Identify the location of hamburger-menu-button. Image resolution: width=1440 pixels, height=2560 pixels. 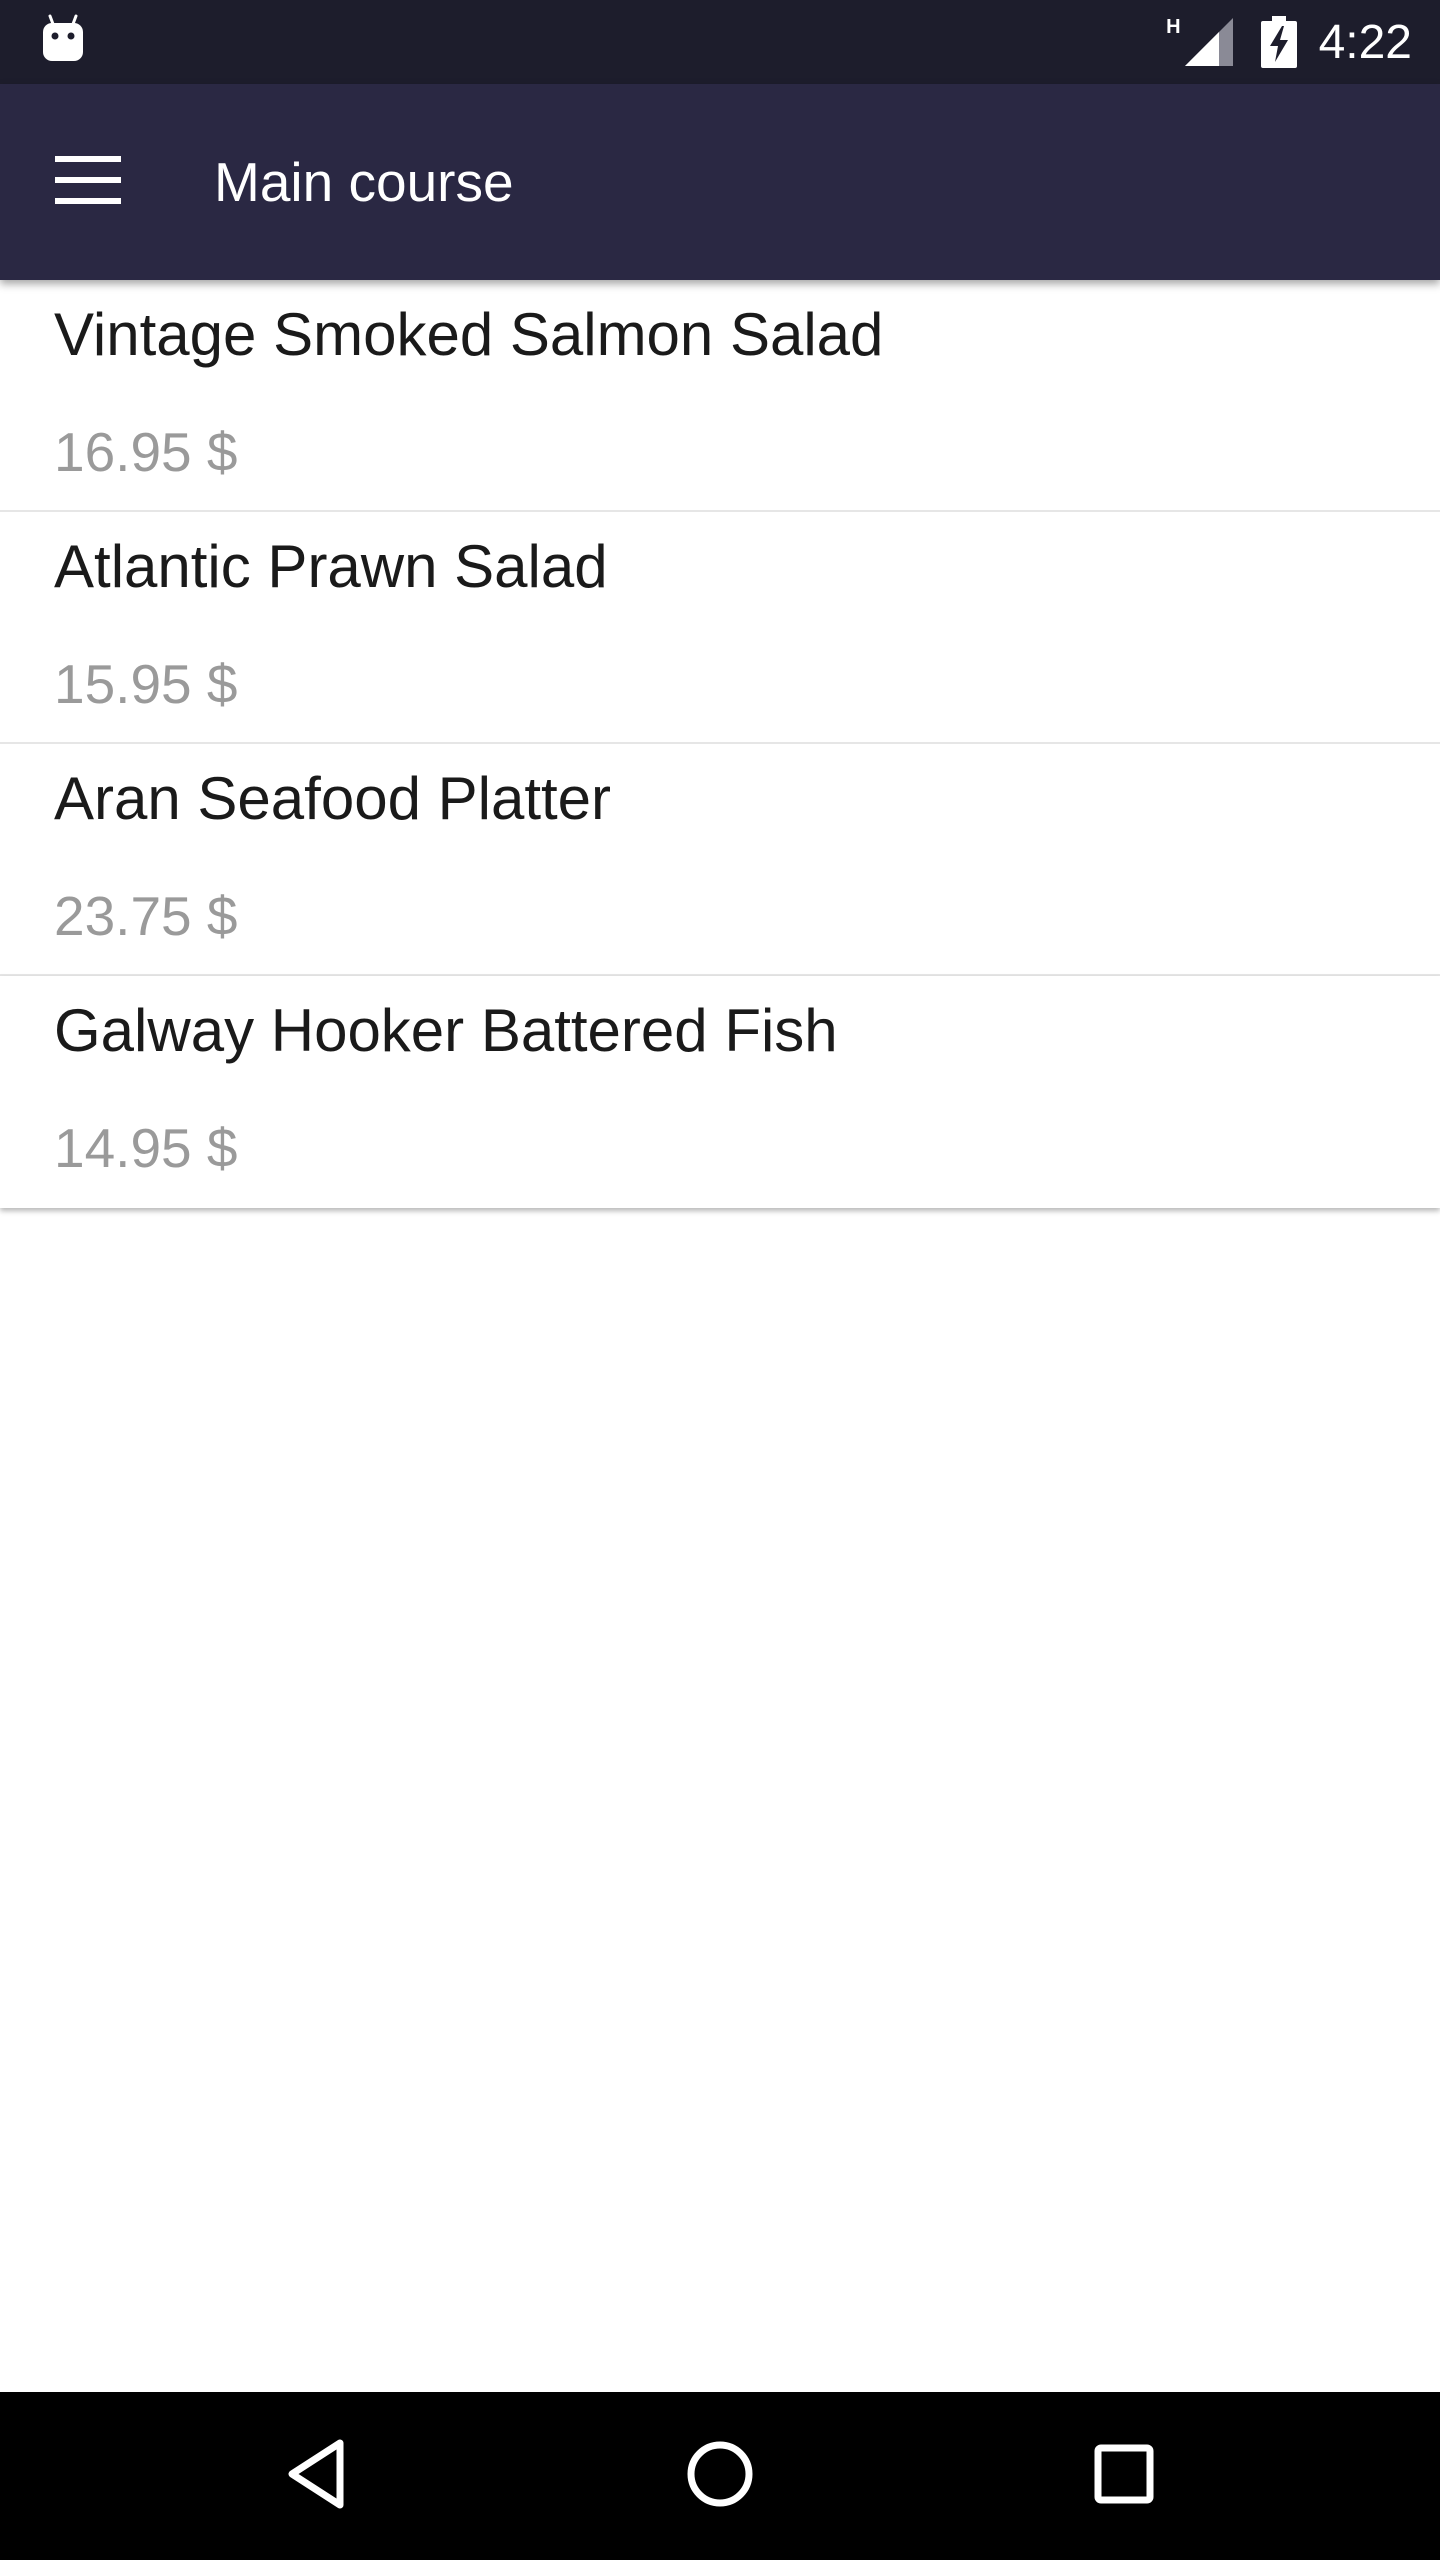
(88, 182).